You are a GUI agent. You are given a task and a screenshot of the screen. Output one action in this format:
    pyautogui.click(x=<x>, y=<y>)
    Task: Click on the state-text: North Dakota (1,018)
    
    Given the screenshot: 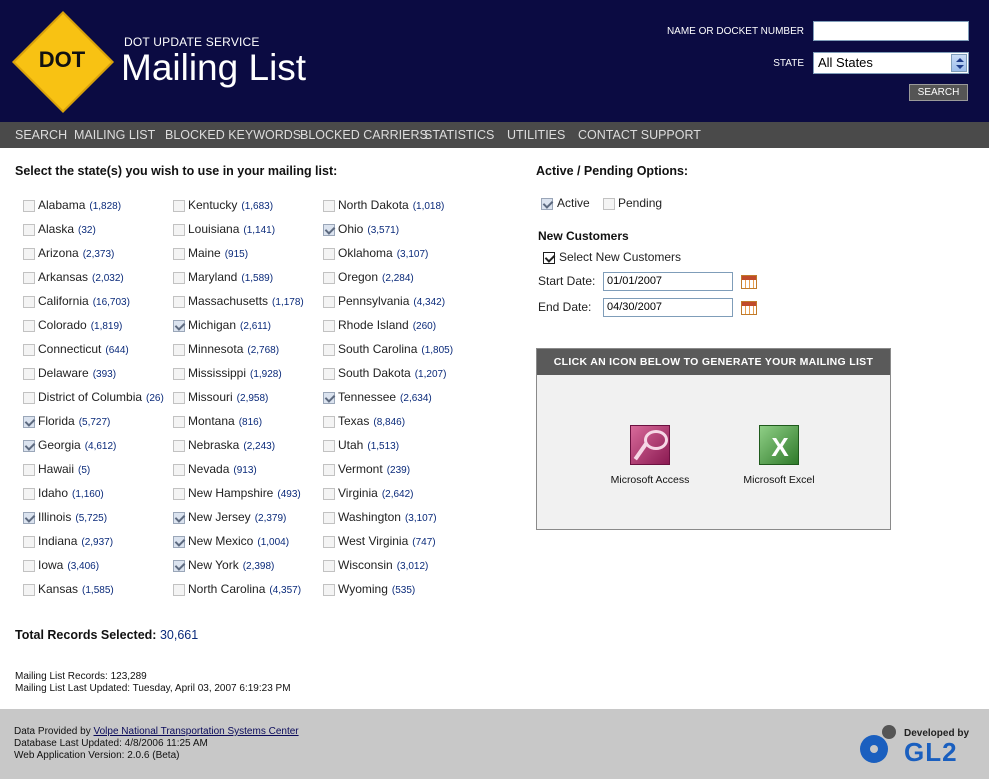 What is the action you would take?
    pyautogui.click(x=391, y=205)
    